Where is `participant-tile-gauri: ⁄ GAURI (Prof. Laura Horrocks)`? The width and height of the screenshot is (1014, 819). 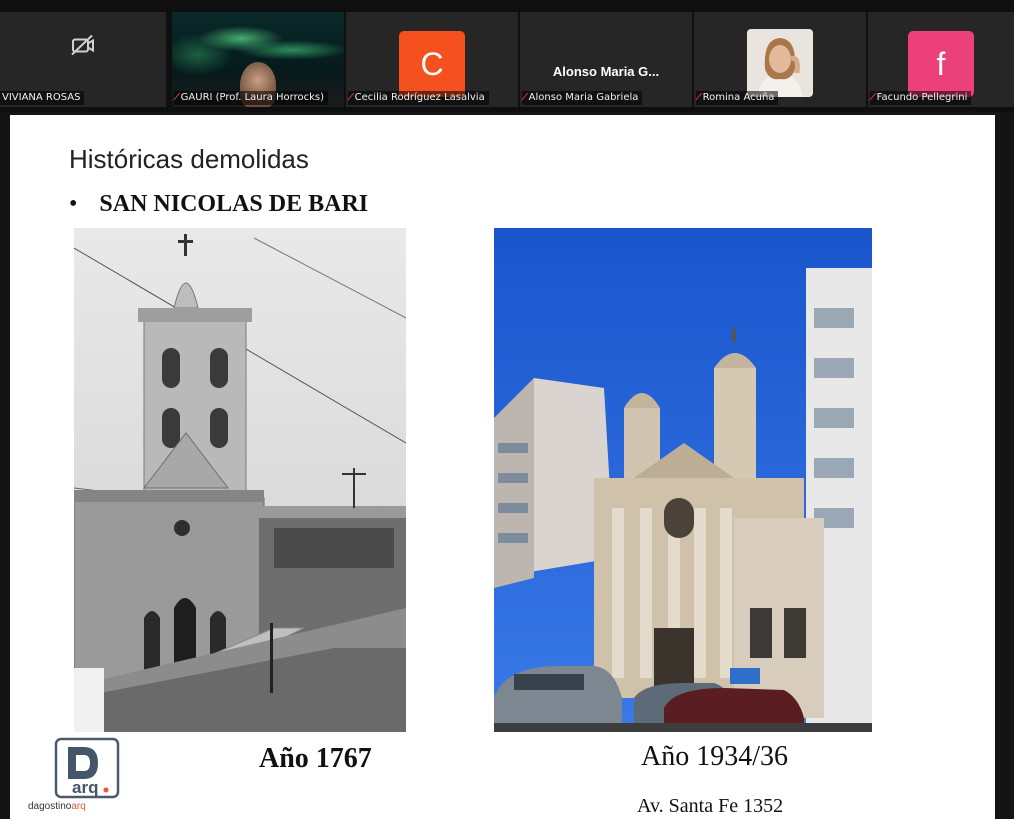 participant-tile-gauri: ⁄ GAURI (Prof. Laura Horrocks) is located at coordinates (258, 59).